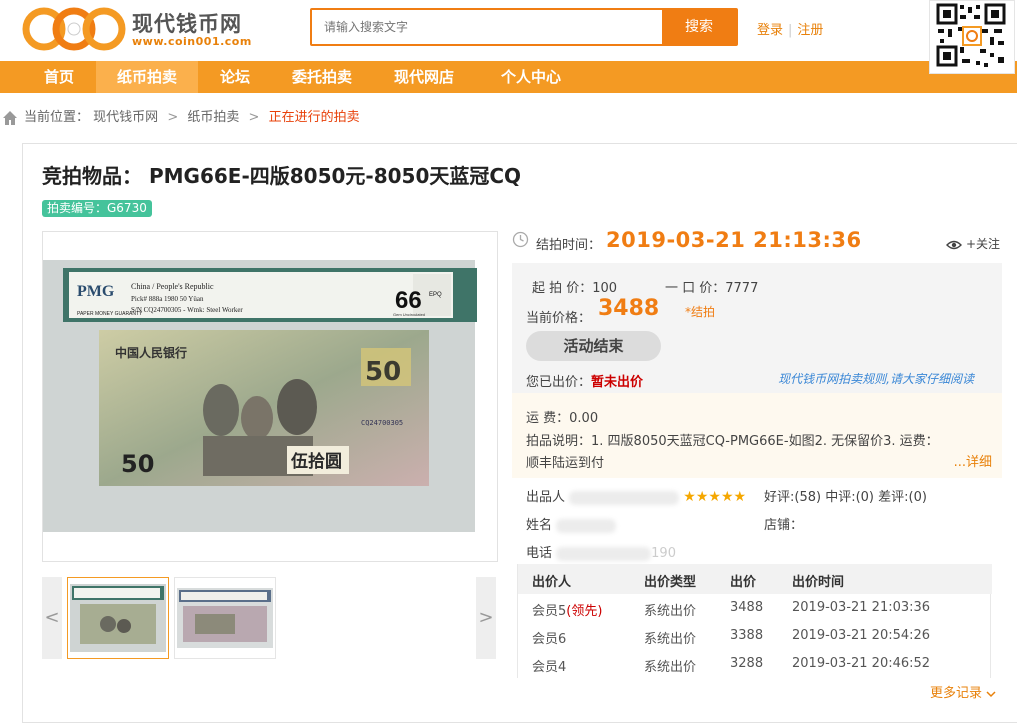 This screenshot has height=723, width=1017. Describe the element at coordinates (549, 639) in the screenshot. I see `bidder-name: 会员6` at that location.